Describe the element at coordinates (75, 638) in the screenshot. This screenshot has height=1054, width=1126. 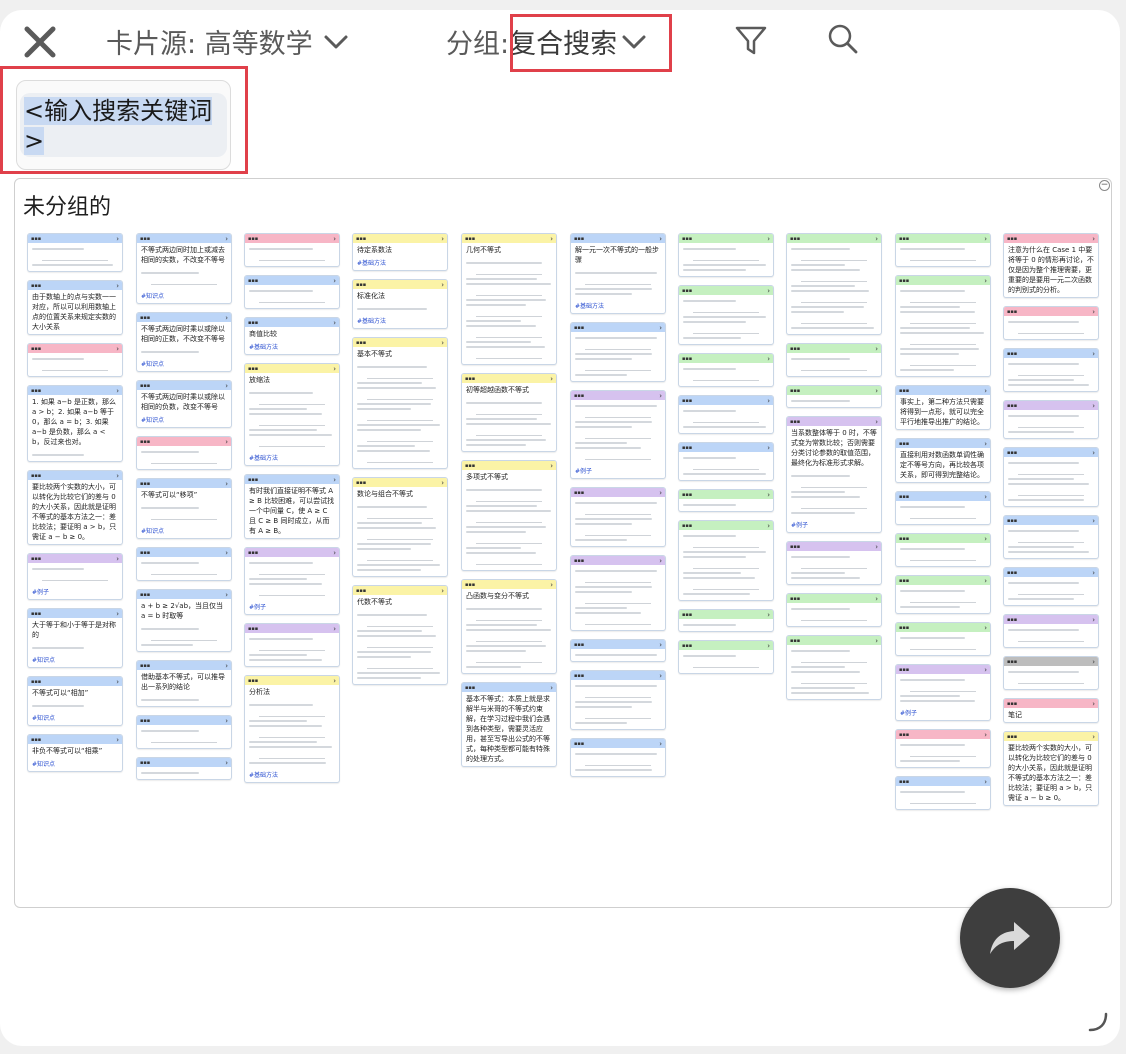
I see `card: ▪▪▪ › 大于等于和小于等于是对称的 #知识点` at that location.